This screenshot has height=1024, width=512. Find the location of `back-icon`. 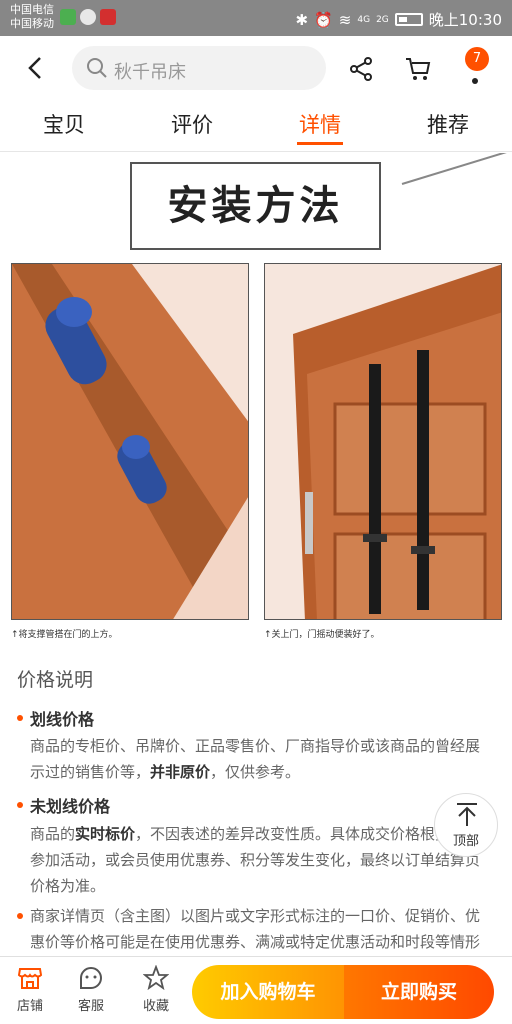

back-icon is located at coordinates (34, 68).